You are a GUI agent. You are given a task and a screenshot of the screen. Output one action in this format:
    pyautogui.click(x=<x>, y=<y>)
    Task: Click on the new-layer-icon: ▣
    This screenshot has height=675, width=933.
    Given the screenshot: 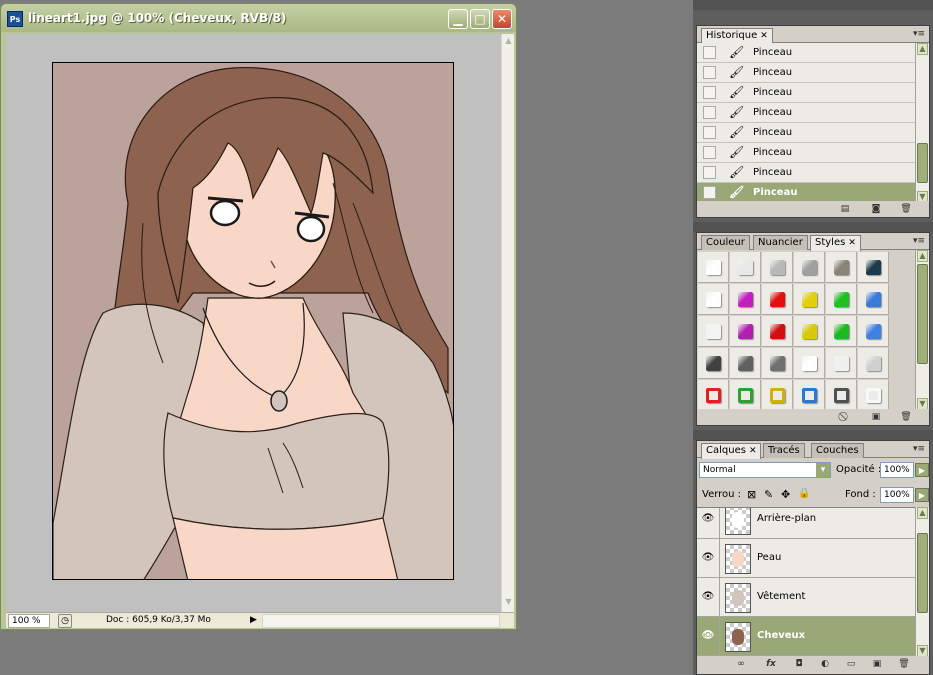 What is the action you would take?
    pyautogui.click(x=877, y=664)
    